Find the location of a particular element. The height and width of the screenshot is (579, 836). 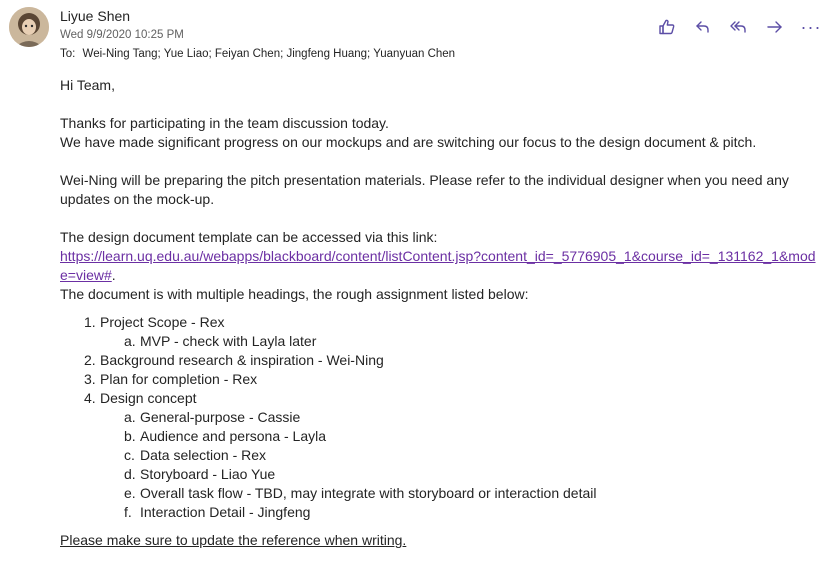

reply-all-icon is located at coordinates (738, 27).